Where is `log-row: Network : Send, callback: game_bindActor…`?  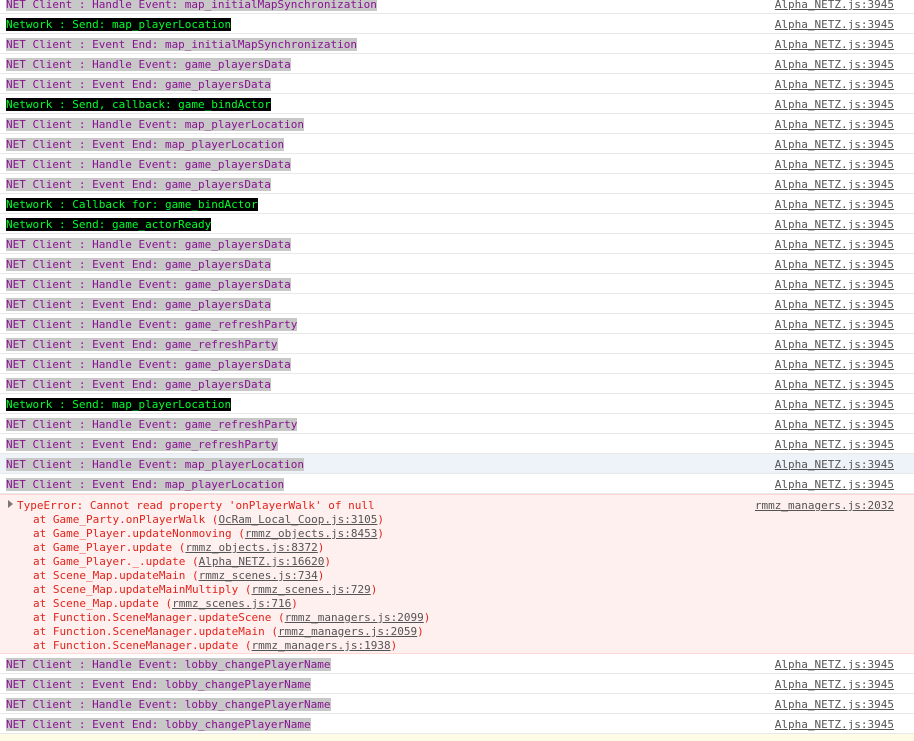 log-row: Network : Send, callback: game_bindActor… is located at coordinates (457, 104).